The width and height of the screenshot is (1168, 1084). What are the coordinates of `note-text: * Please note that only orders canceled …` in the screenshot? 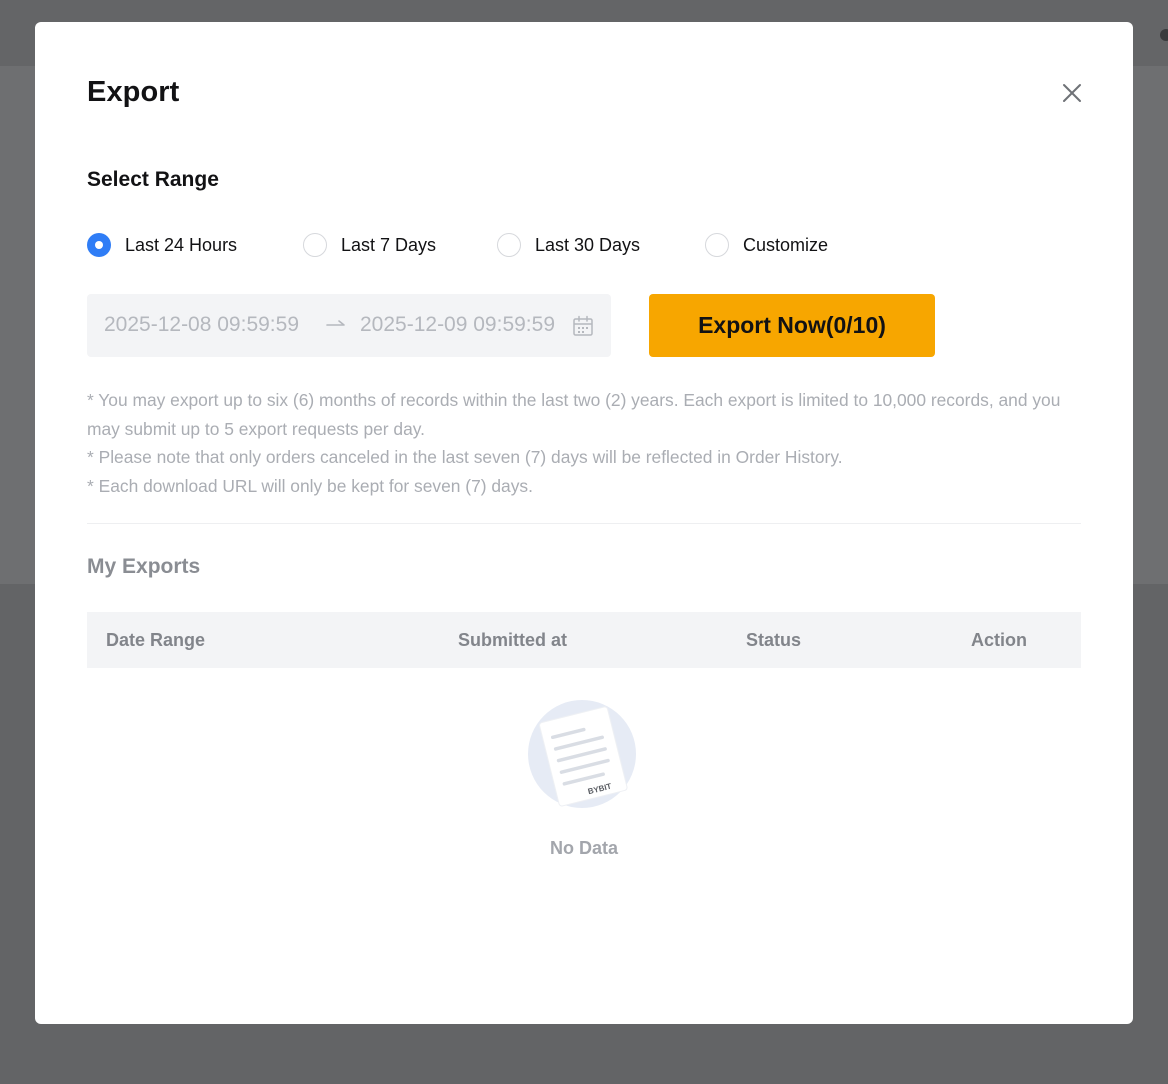 It's located at (465, 457).